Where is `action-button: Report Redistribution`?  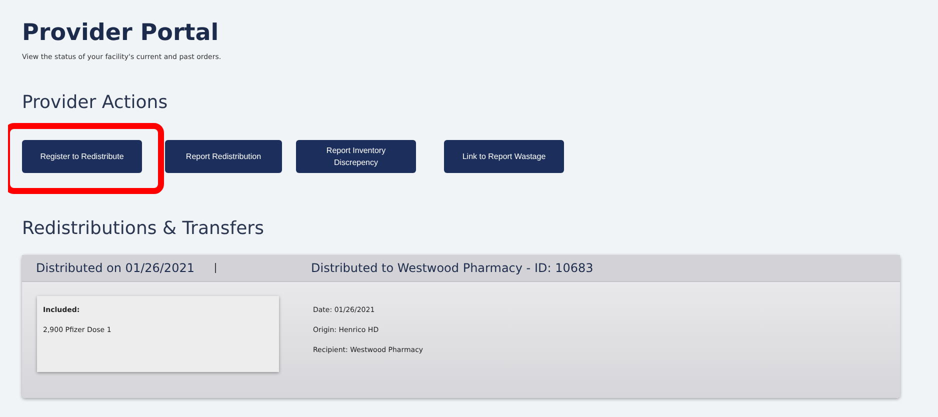
action-button: Report Redistribution is located at coordinates (223, 156).